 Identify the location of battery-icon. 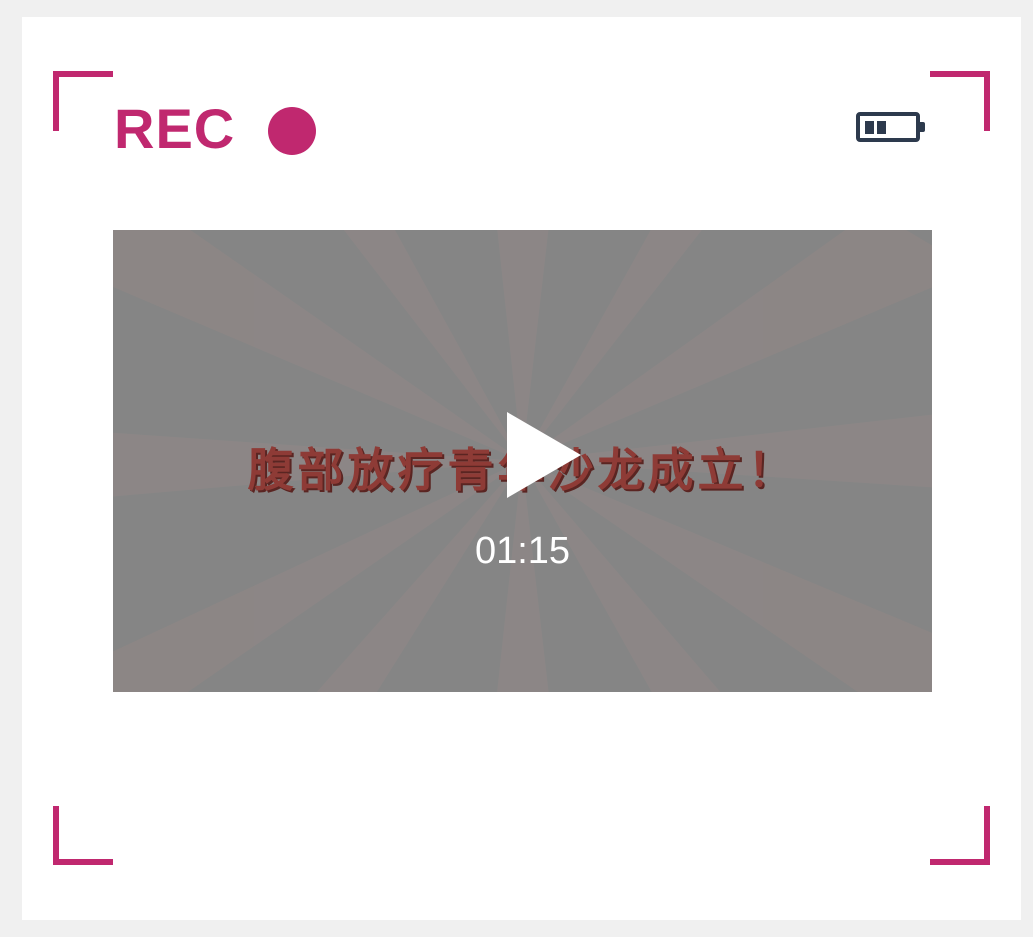
(890, 127).